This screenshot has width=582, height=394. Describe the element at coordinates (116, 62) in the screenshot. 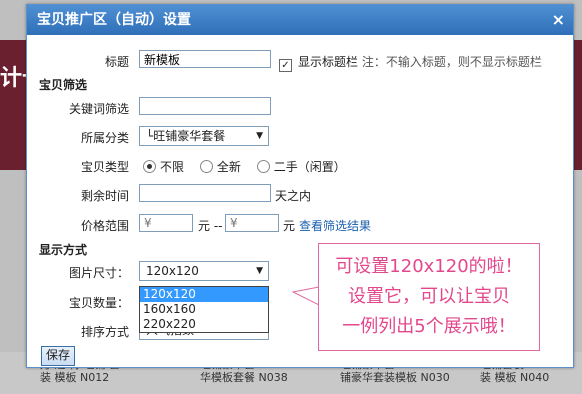

I see `title-label: 标题` at that location.